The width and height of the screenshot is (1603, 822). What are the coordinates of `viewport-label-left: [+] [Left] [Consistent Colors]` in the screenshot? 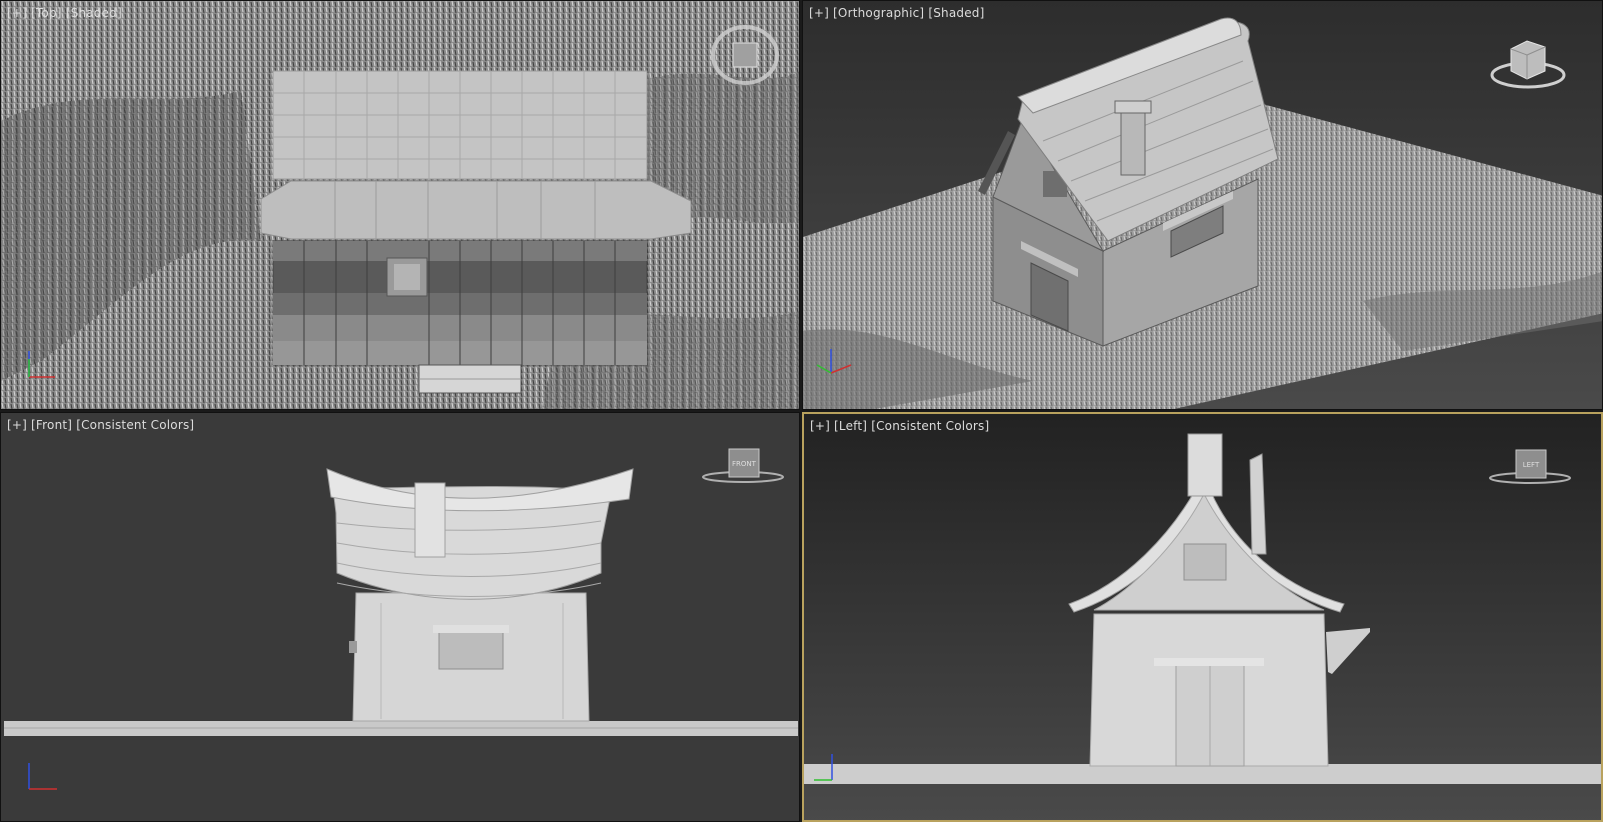 It's located at (899, 426).